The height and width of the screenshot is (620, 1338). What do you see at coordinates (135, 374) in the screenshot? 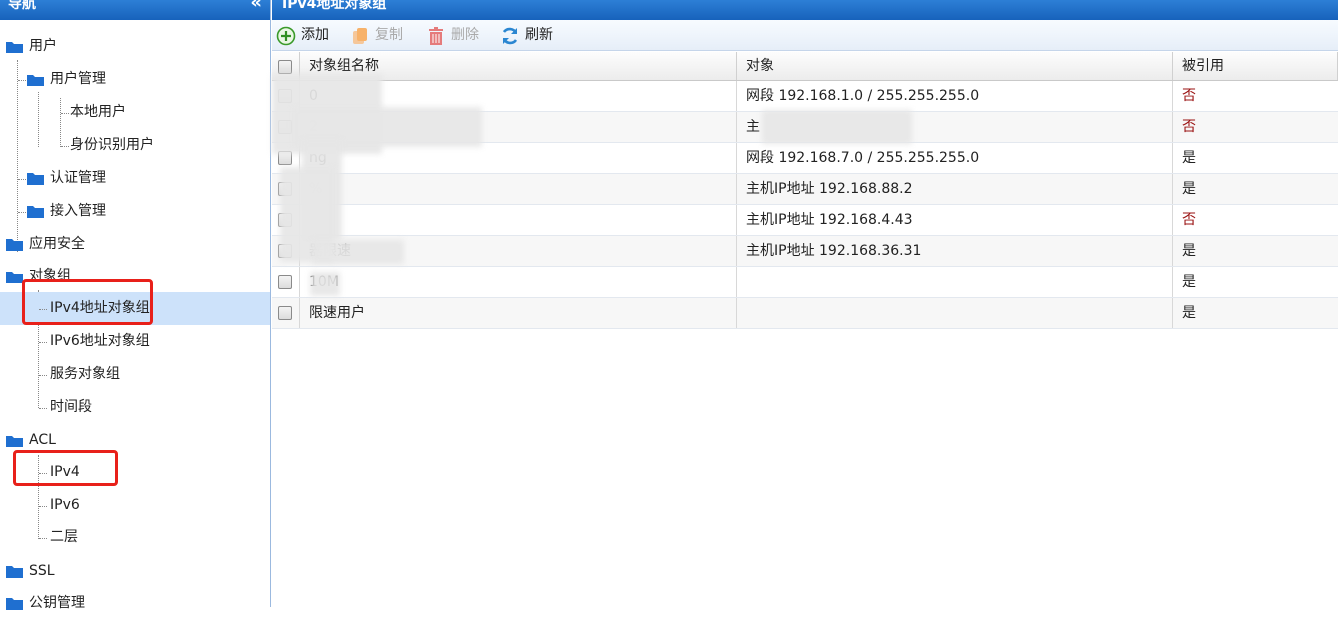
I see `nav-item-service-group: 服务对象组` at bounding box center [135, 374].